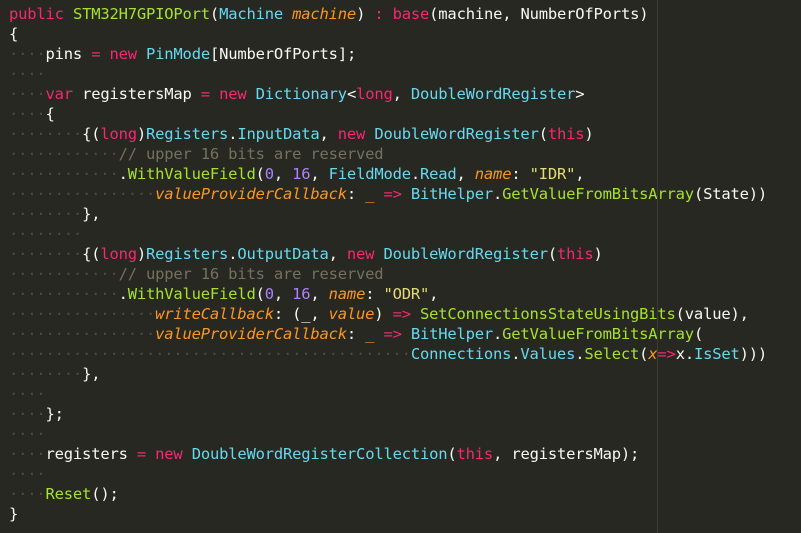  I want to click on code-token: , registersMap);, so click(566, 454).